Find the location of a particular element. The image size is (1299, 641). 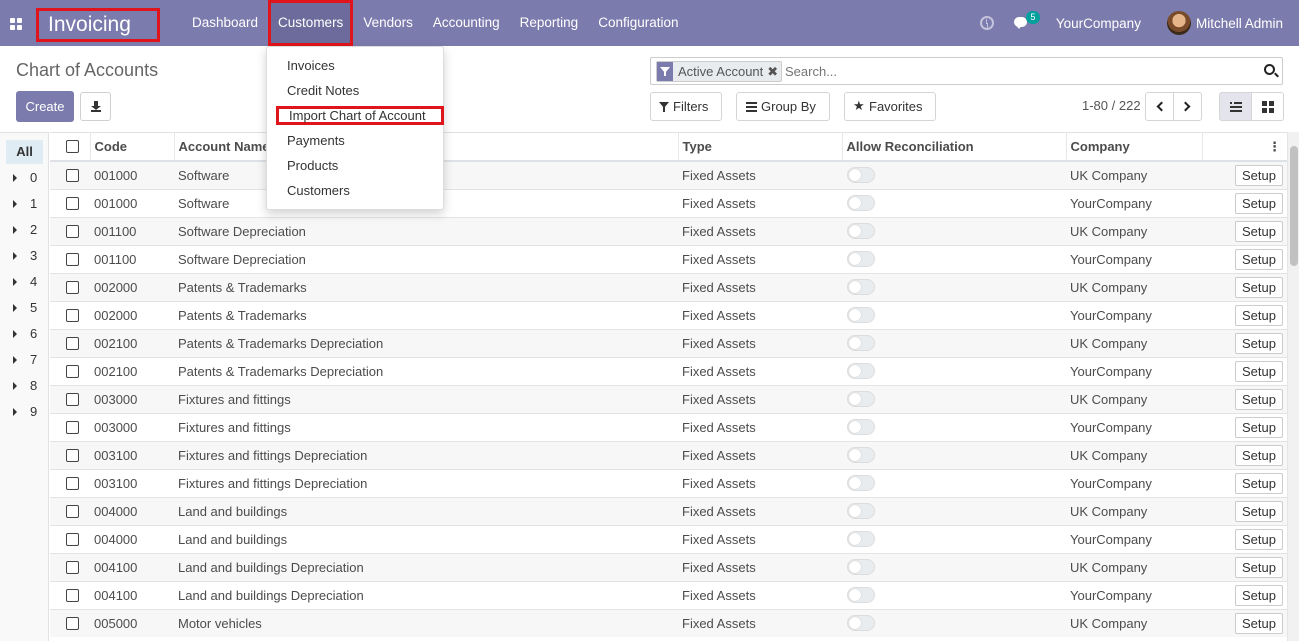

scrollbar-thumb is located at coordinates (1294, 206).